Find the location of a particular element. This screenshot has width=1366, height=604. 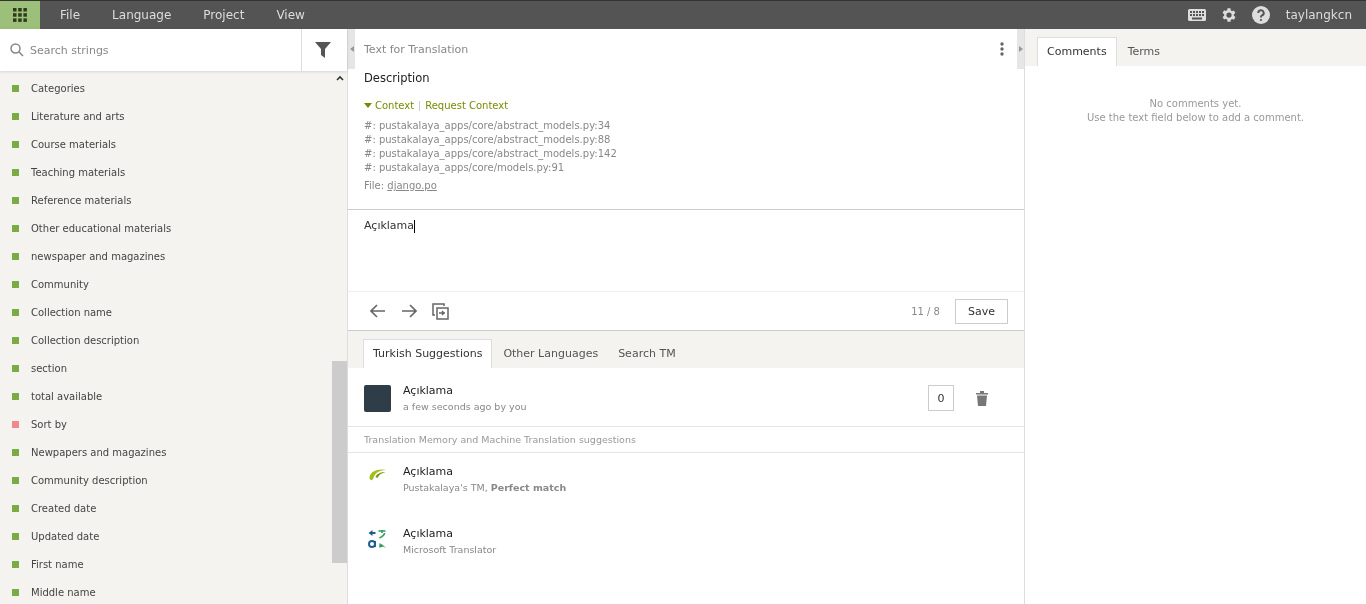

suggestion-source: Microsoft Translator is located at coordinates (450, 549).